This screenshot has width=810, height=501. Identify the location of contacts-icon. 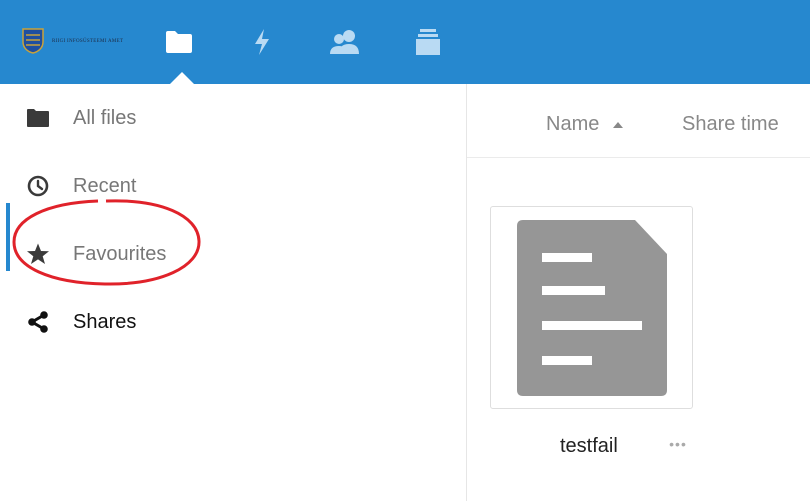
(344, 42).